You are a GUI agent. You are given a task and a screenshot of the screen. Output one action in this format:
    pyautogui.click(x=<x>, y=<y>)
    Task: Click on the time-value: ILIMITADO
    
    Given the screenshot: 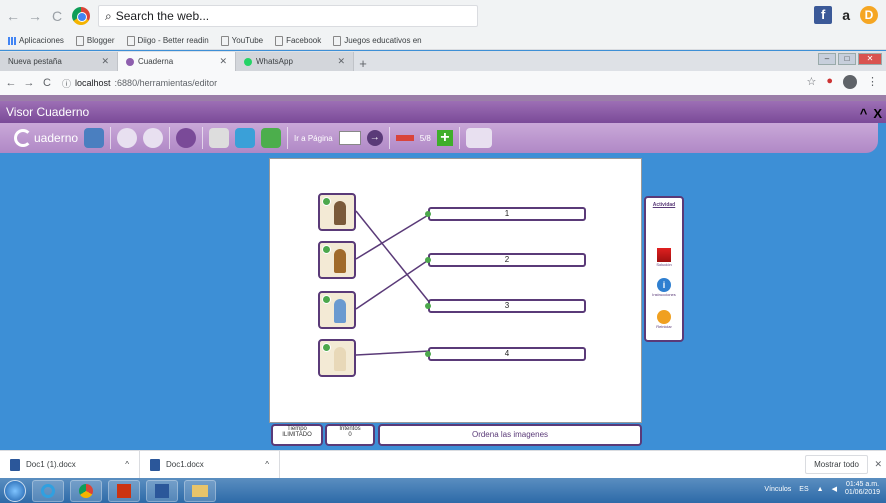 What is the action you would take?
    pyautogui.click(x=297, y=435)
    